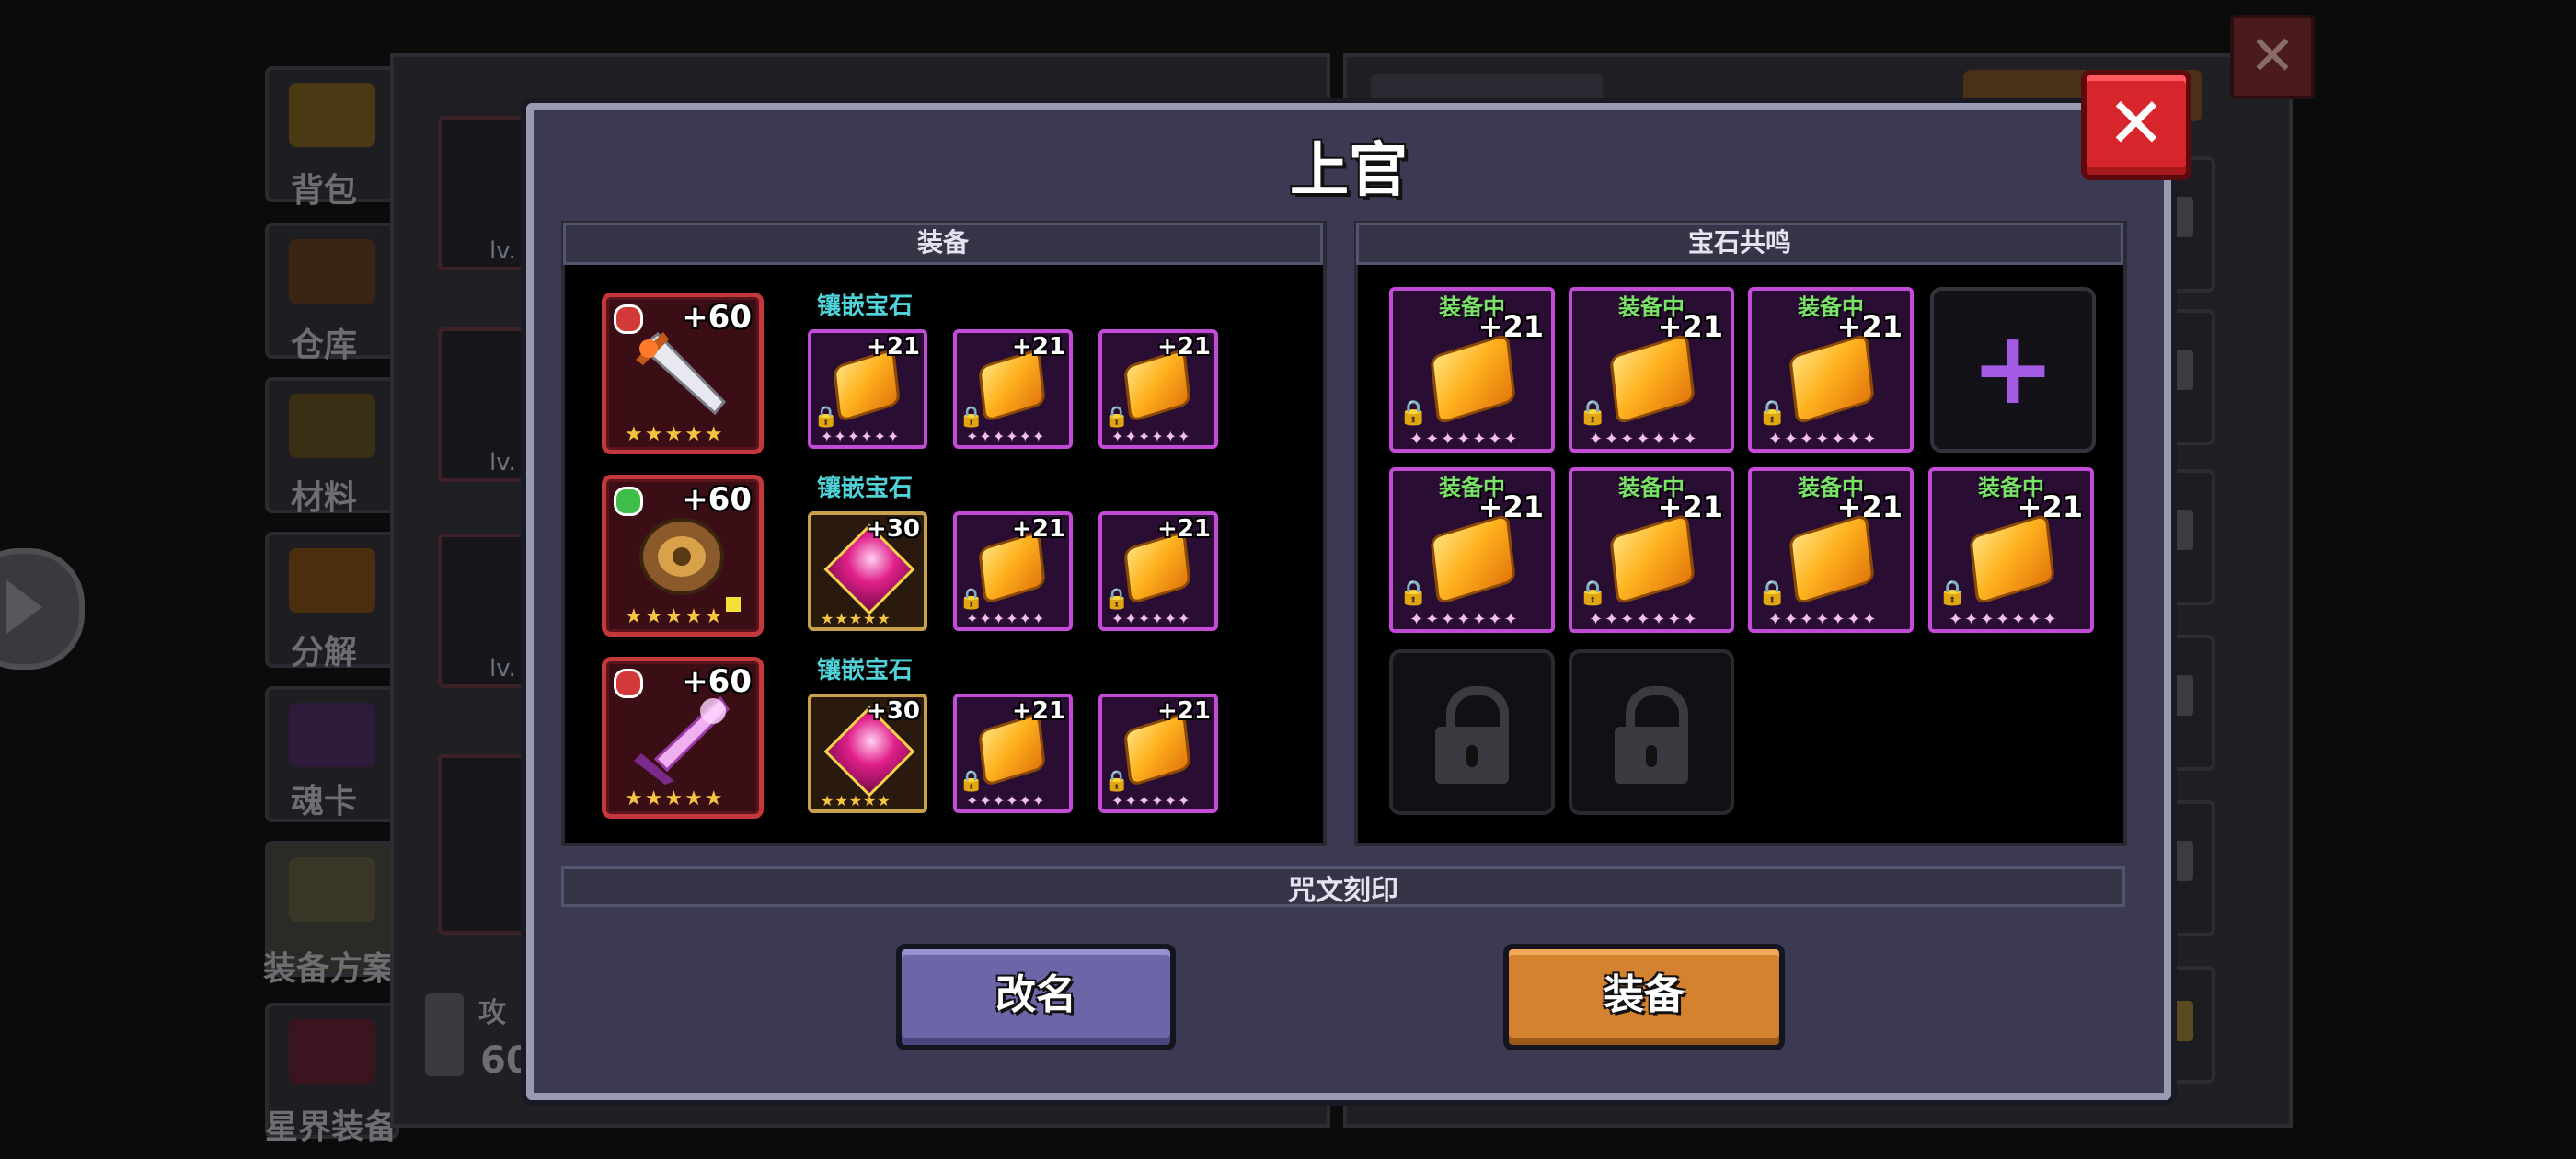  I want to click on attack-label: 攻, so click(492, 1013).